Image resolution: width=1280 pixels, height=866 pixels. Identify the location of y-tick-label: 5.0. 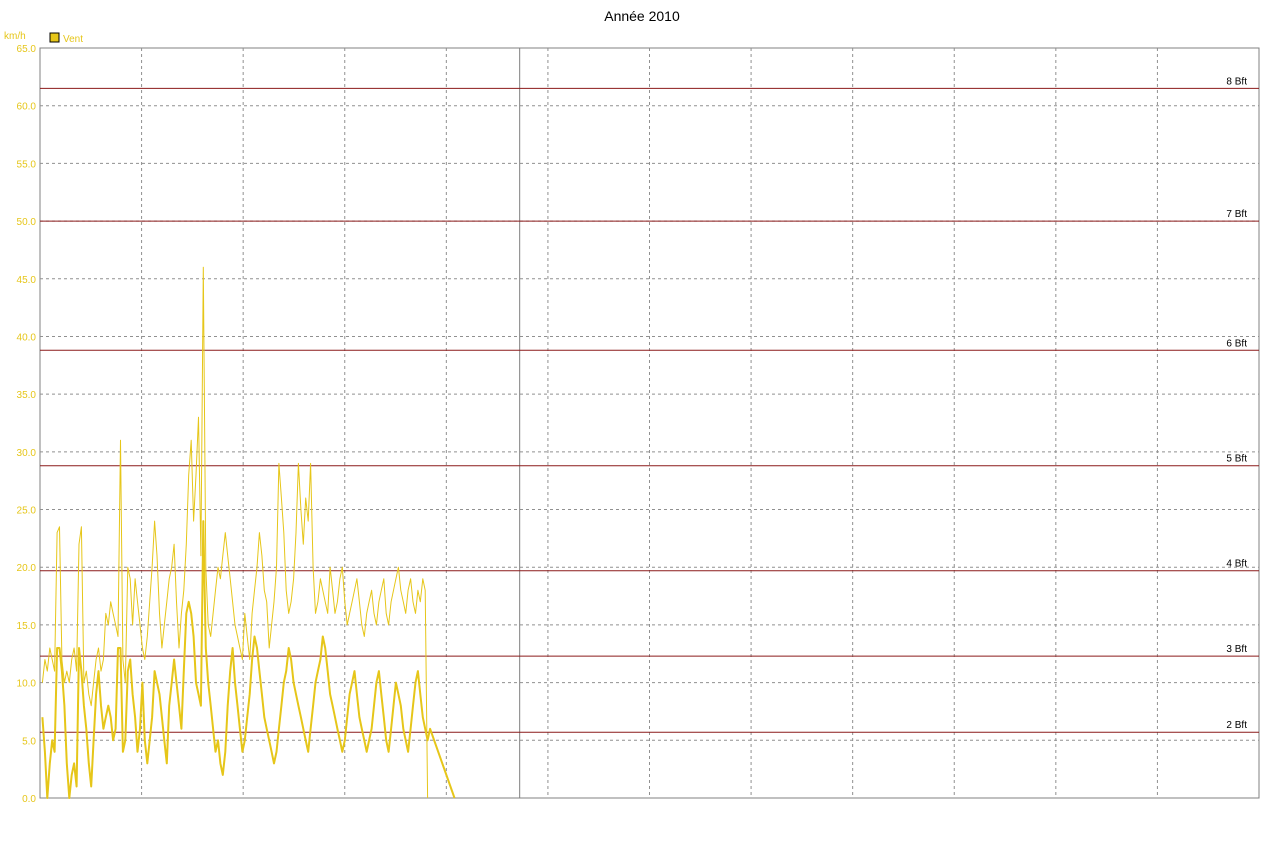
(29, 741).